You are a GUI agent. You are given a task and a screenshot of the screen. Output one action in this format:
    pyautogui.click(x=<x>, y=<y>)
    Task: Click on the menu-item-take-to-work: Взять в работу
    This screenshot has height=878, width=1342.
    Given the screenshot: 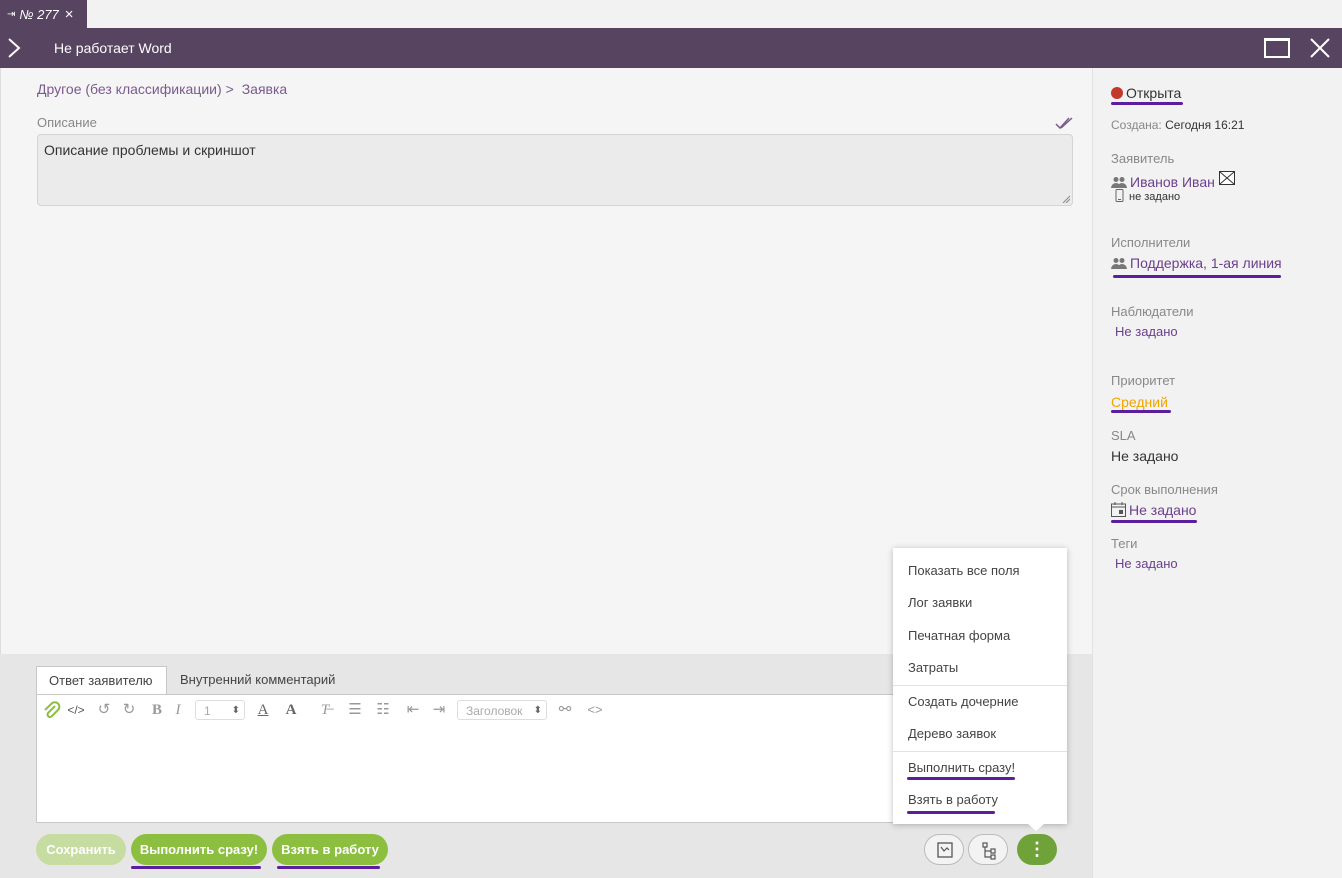 What is the action you would take?
    pyautogui.click(x=953, y=799)
    